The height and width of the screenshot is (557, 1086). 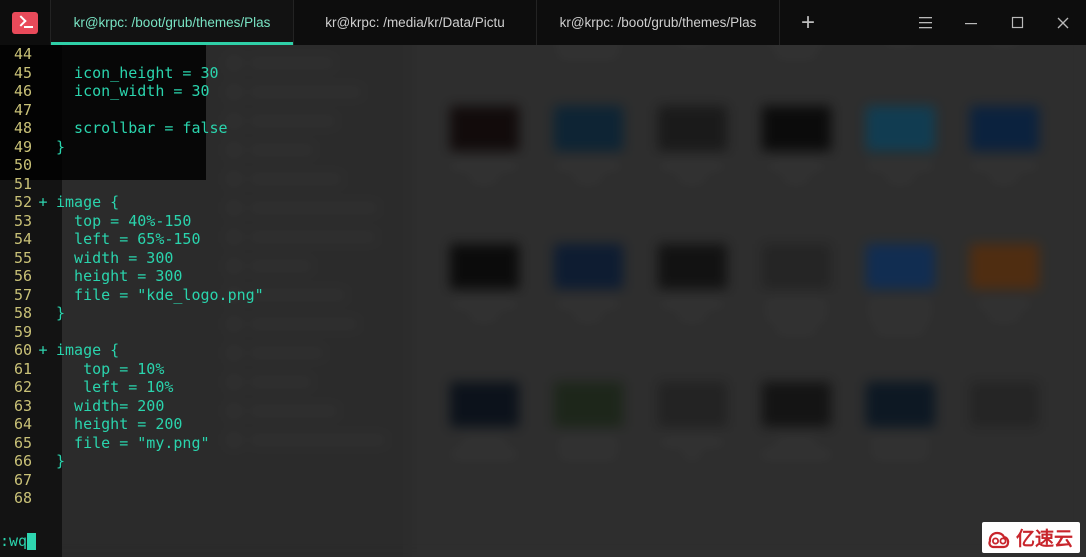 I want to click on cloud-logo-icon, so click(x=999, y=538).